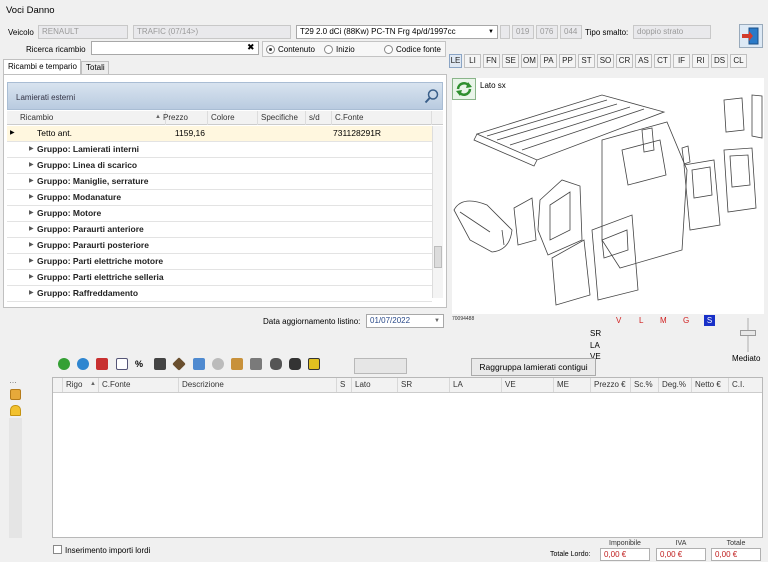 This screenshot has width=768, height=562. Describe the element at coordinates (533, 367) in the screenshot. I see `group-panels-button: Raggruppa lamierati contigui` at that location.